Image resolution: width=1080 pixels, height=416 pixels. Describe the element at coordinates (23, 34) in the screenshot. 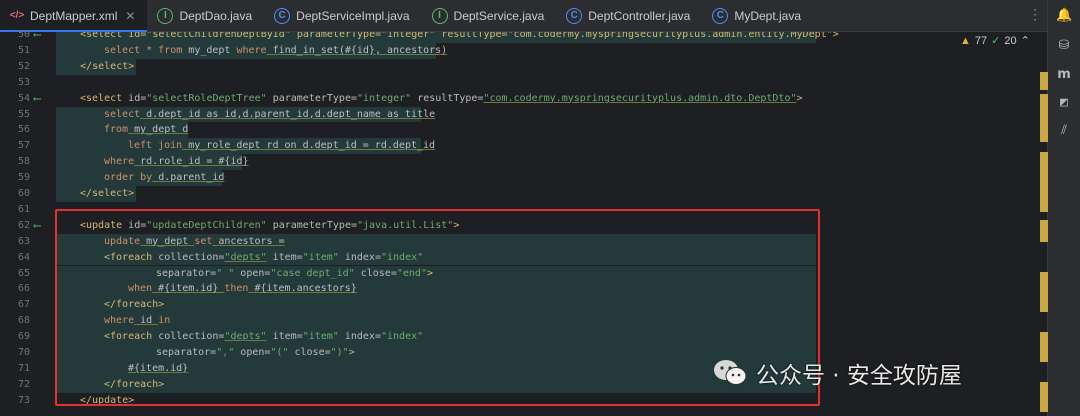

I see `line-number: 50` at that location.